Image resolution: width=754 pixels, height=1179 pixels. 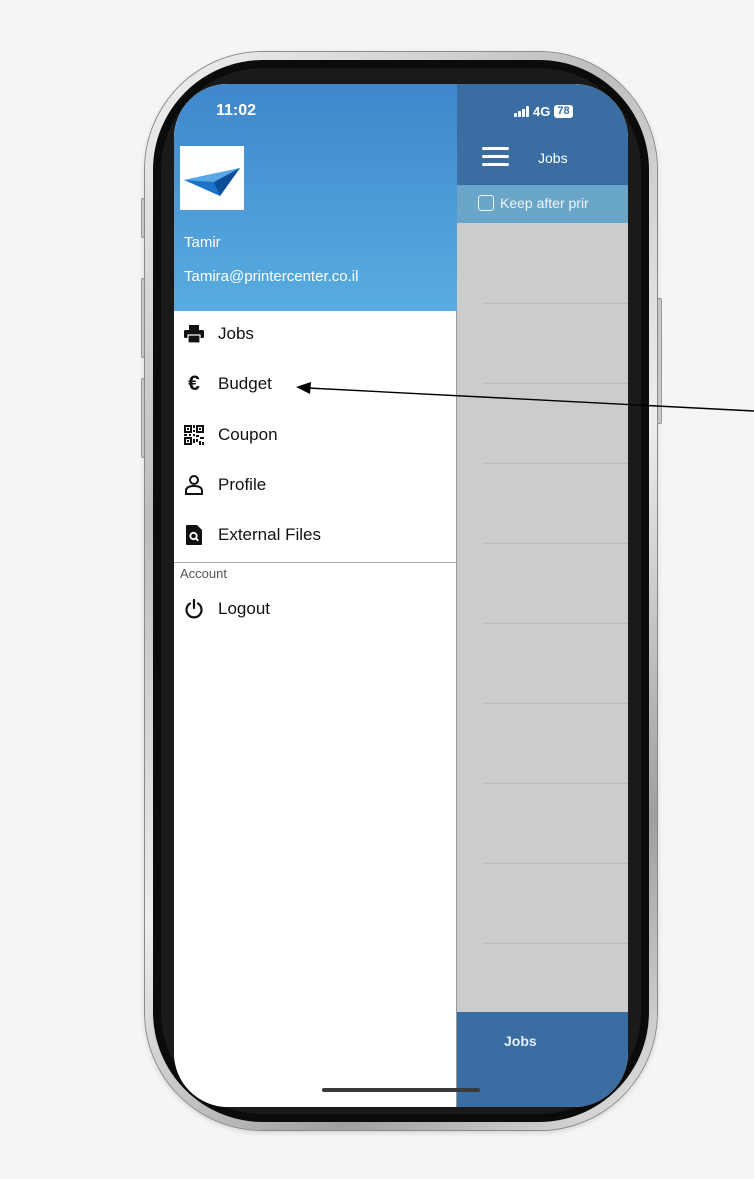 I want to click on menu-item-budget: € Budget, so click(x=315, y=384).